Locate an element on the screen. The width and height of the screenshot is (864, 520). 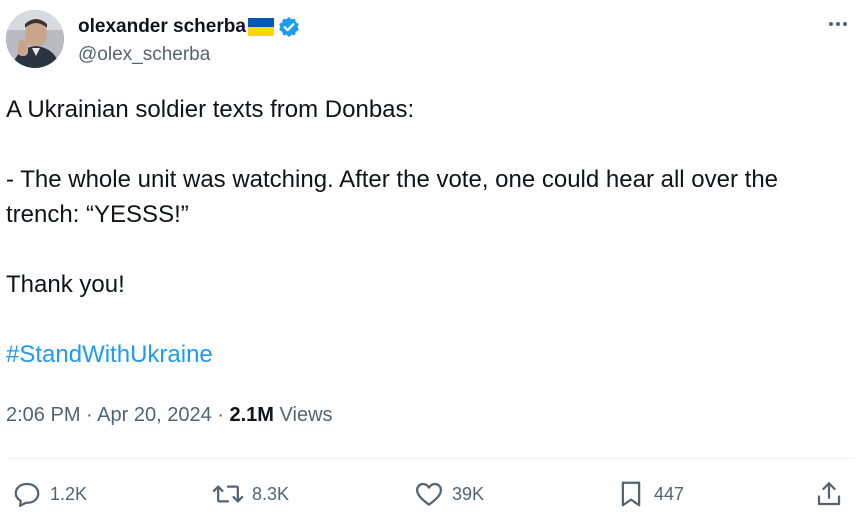
tweet-meta: 2:06 PM · Apr 20, 2024 · 2.1M Views is located at coordinates (169, 415).